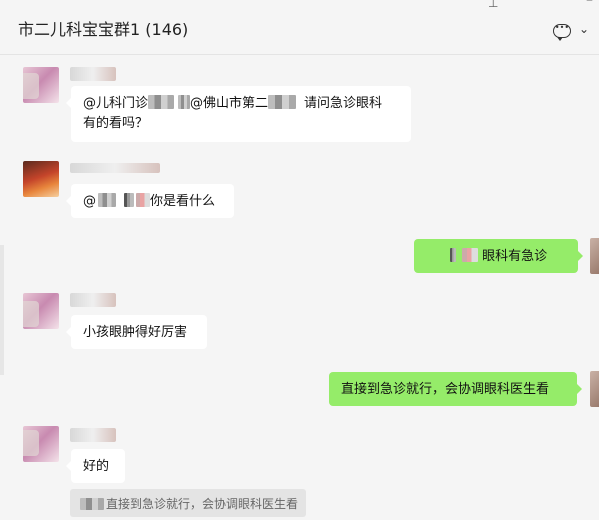 The image size is (599, 520). What do you see at coordinates (229, 103) in the screenshot?
I see `message-text: @佛山市第二` at bounding box center [229, 103].